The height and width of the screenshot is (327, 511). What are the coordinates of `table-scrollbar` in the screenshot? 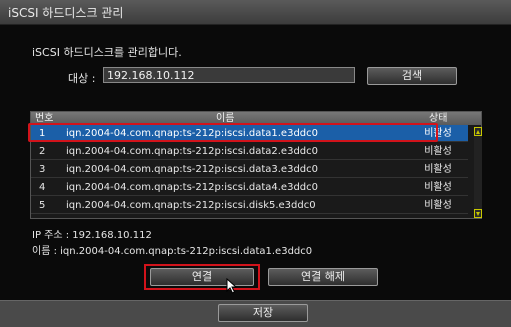 It's located at (478, 172).